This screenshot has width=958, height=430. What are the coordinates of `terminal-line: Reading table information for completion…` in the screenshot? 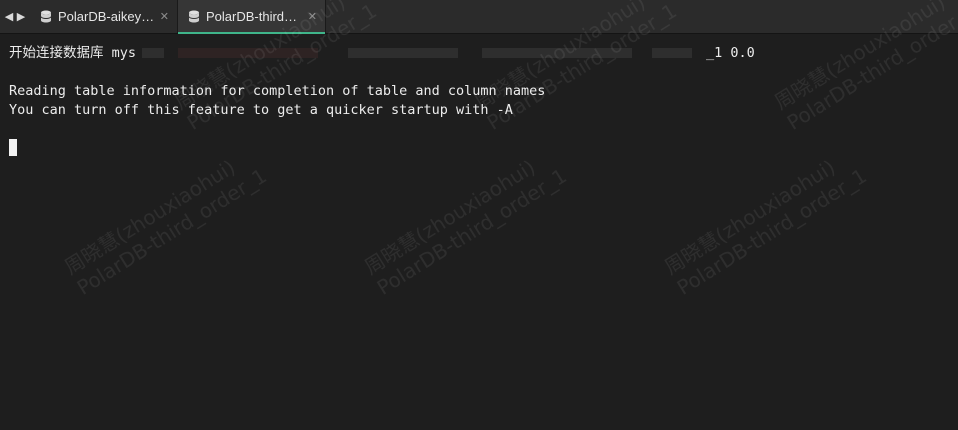 It's located at (277, 91).